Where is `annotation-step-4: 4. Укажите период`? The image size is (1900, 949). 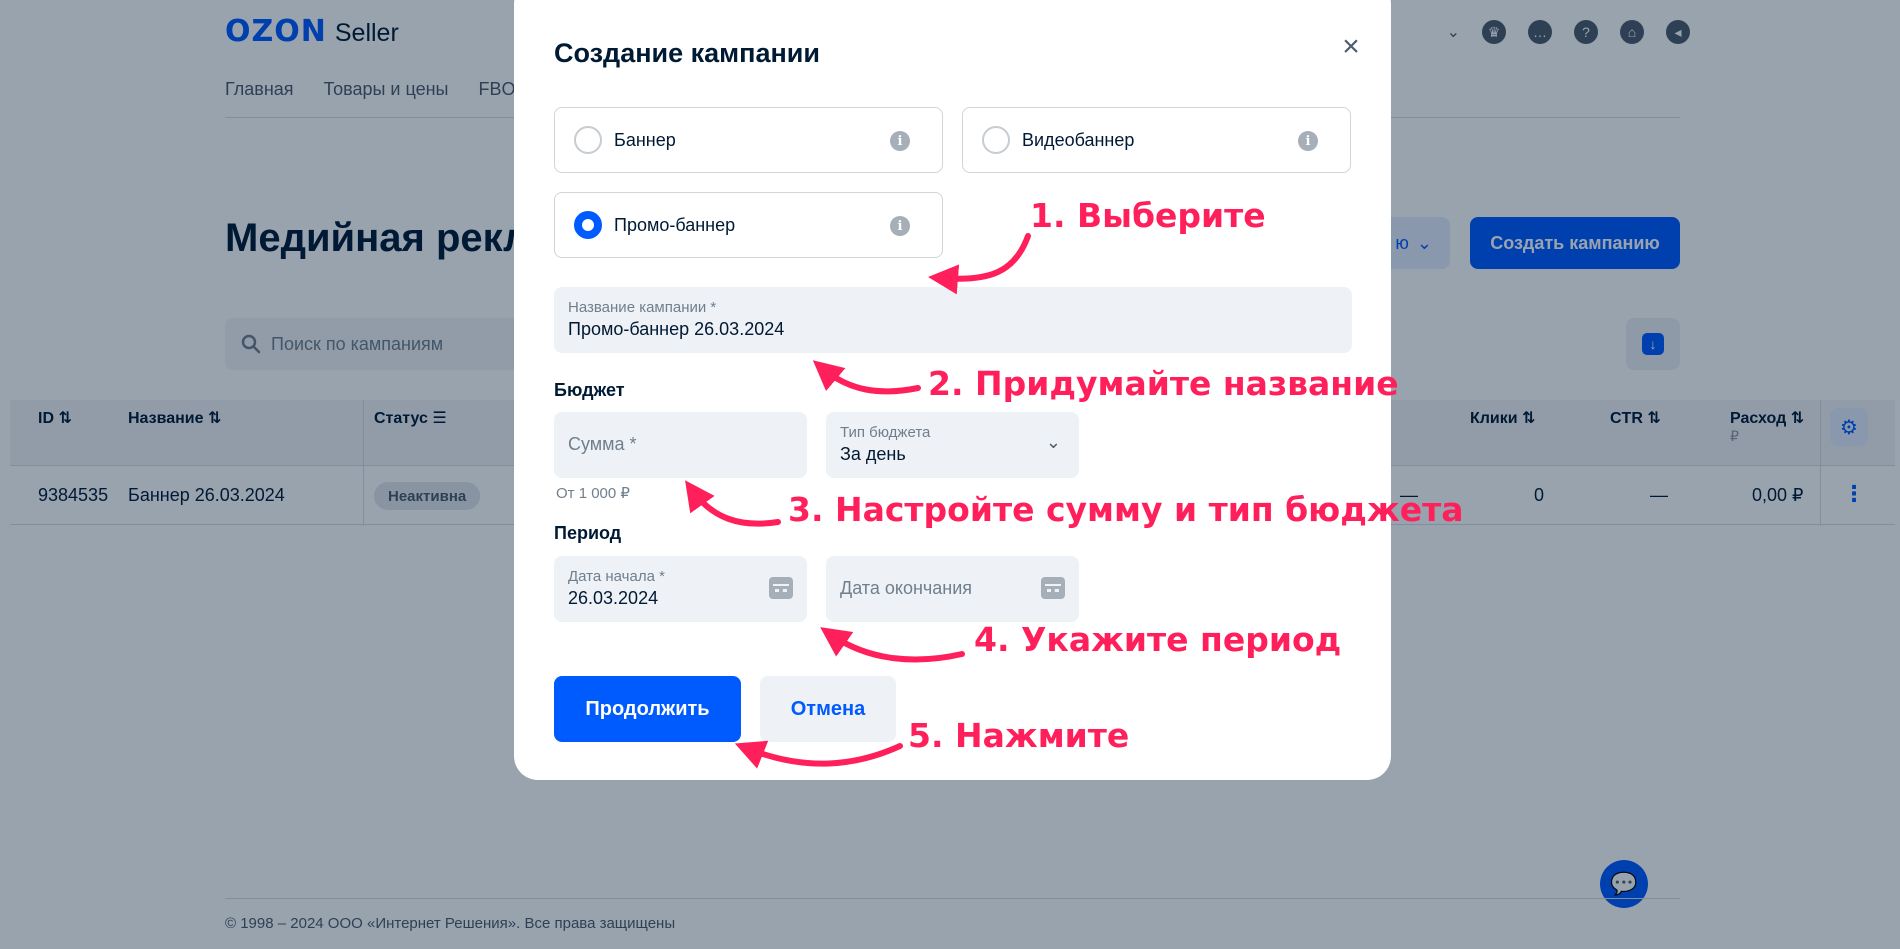 annotation-step-4: 4. Укажите период is located at coordinates (1158, 639).